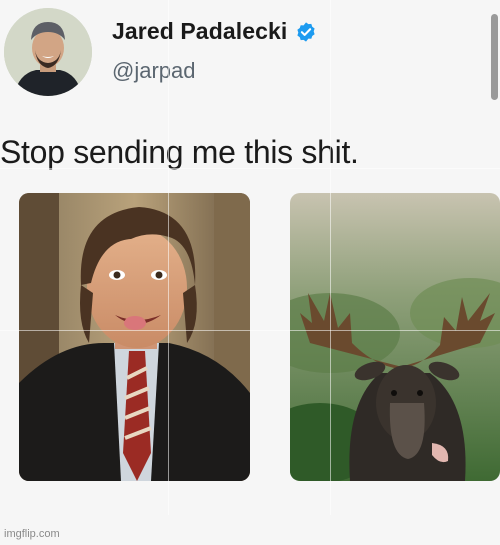 Image resolution: width=500 pixels, height=545 pixels. I want to click on scrollbar-thumb, so click(494, 57).